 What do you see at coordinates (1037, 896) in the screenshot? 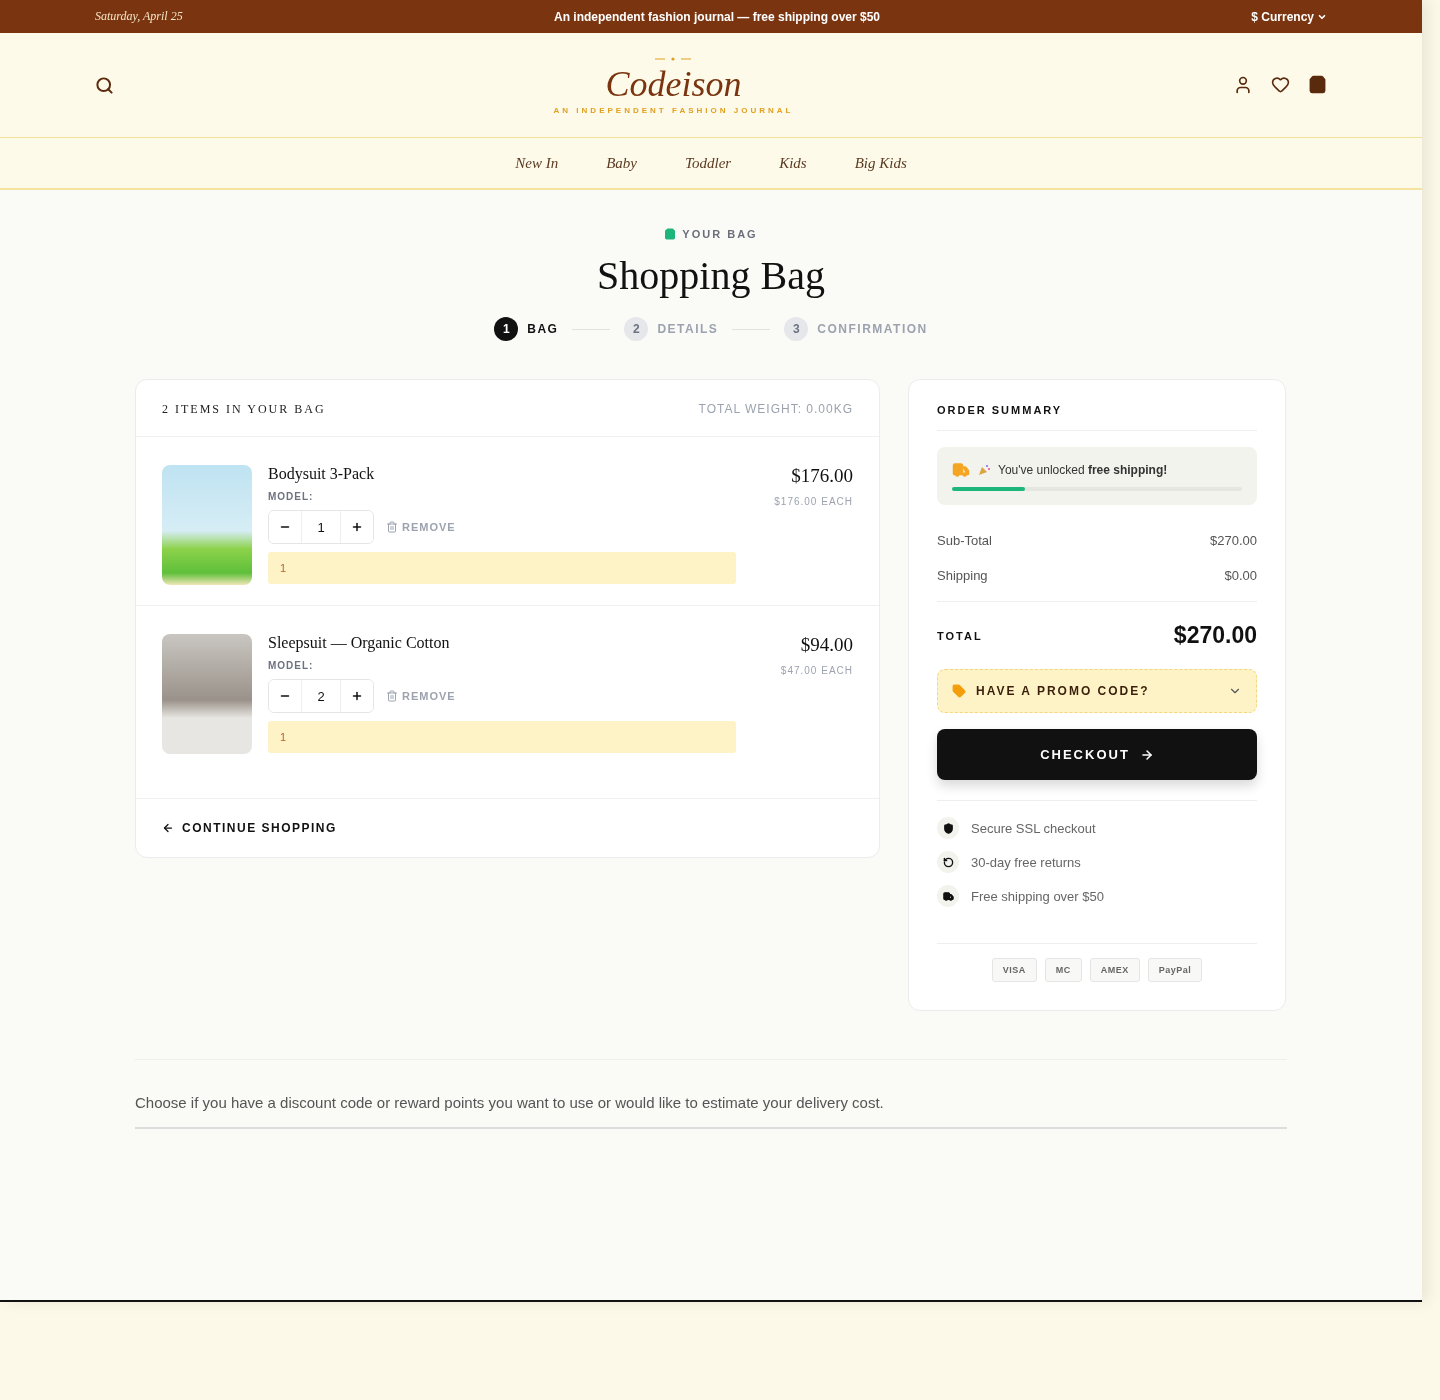
I see `assurance-text: Free shipping over $50` at bounding box center [1037, 896].